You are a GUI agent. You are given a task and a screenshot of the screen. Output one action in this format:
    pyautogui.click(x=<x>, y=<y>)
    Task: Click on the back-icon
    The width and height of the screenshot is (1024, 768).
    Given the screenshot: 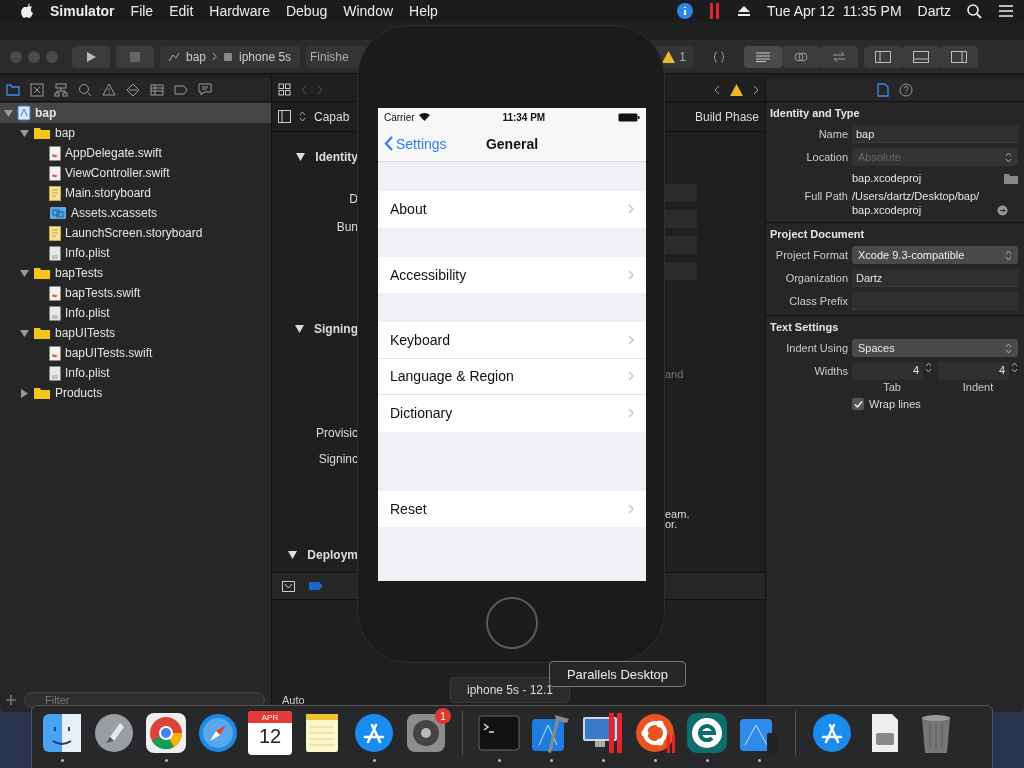 What is the action you would take?
    pyautogui.click(x=717, y=89)
    